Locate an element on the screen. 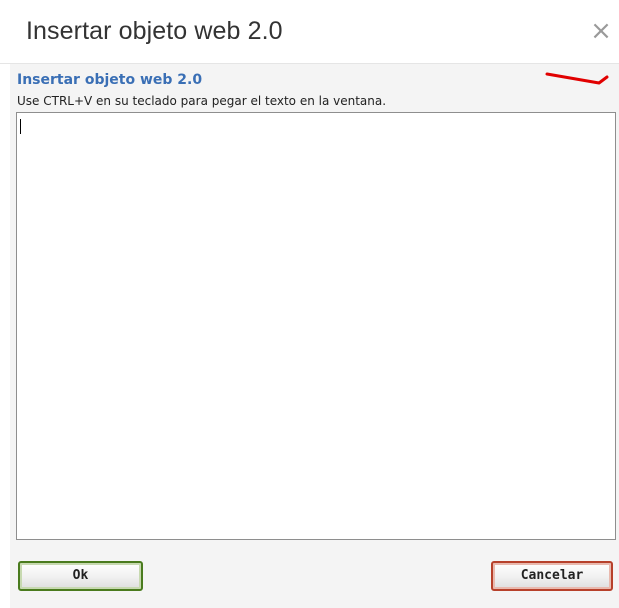 This screenshot has width=619, height=608. section-title: Insertar objeto web 2.0 is located at coordinates (110, 80).